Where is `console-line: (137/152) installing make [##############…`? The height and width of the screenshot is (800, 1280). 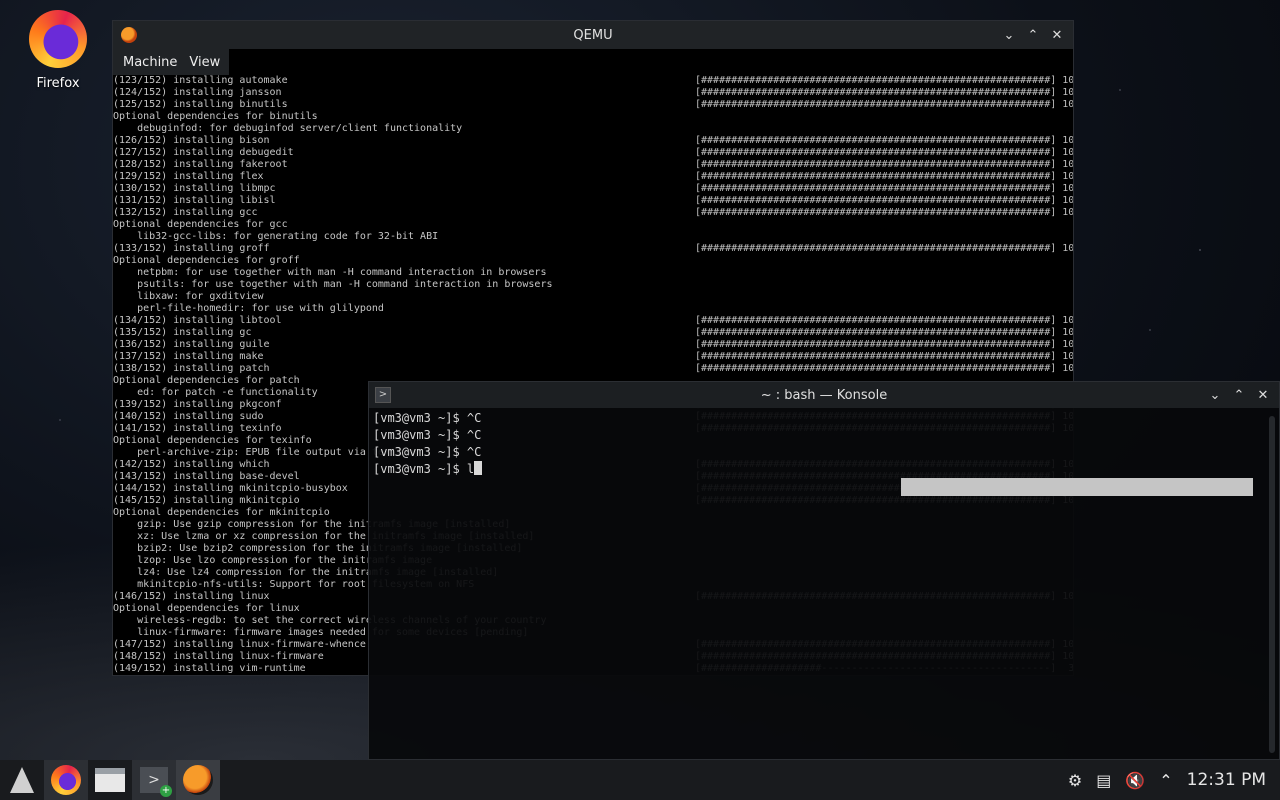 console-line: (137/152) installing make [##############… is located at coordinates (593, 357).